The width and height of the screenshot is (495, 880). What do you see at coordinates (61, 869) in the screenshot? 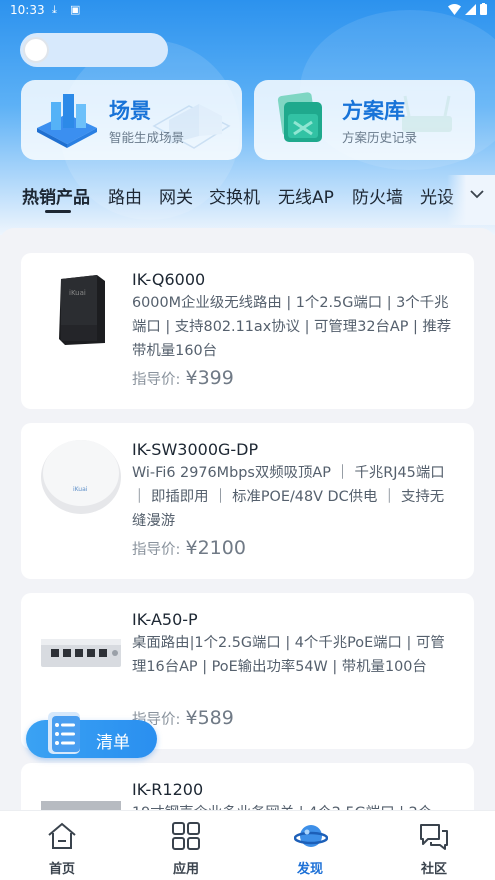
I see `nav-home-label: 首页` at bounding box center [61, 869].